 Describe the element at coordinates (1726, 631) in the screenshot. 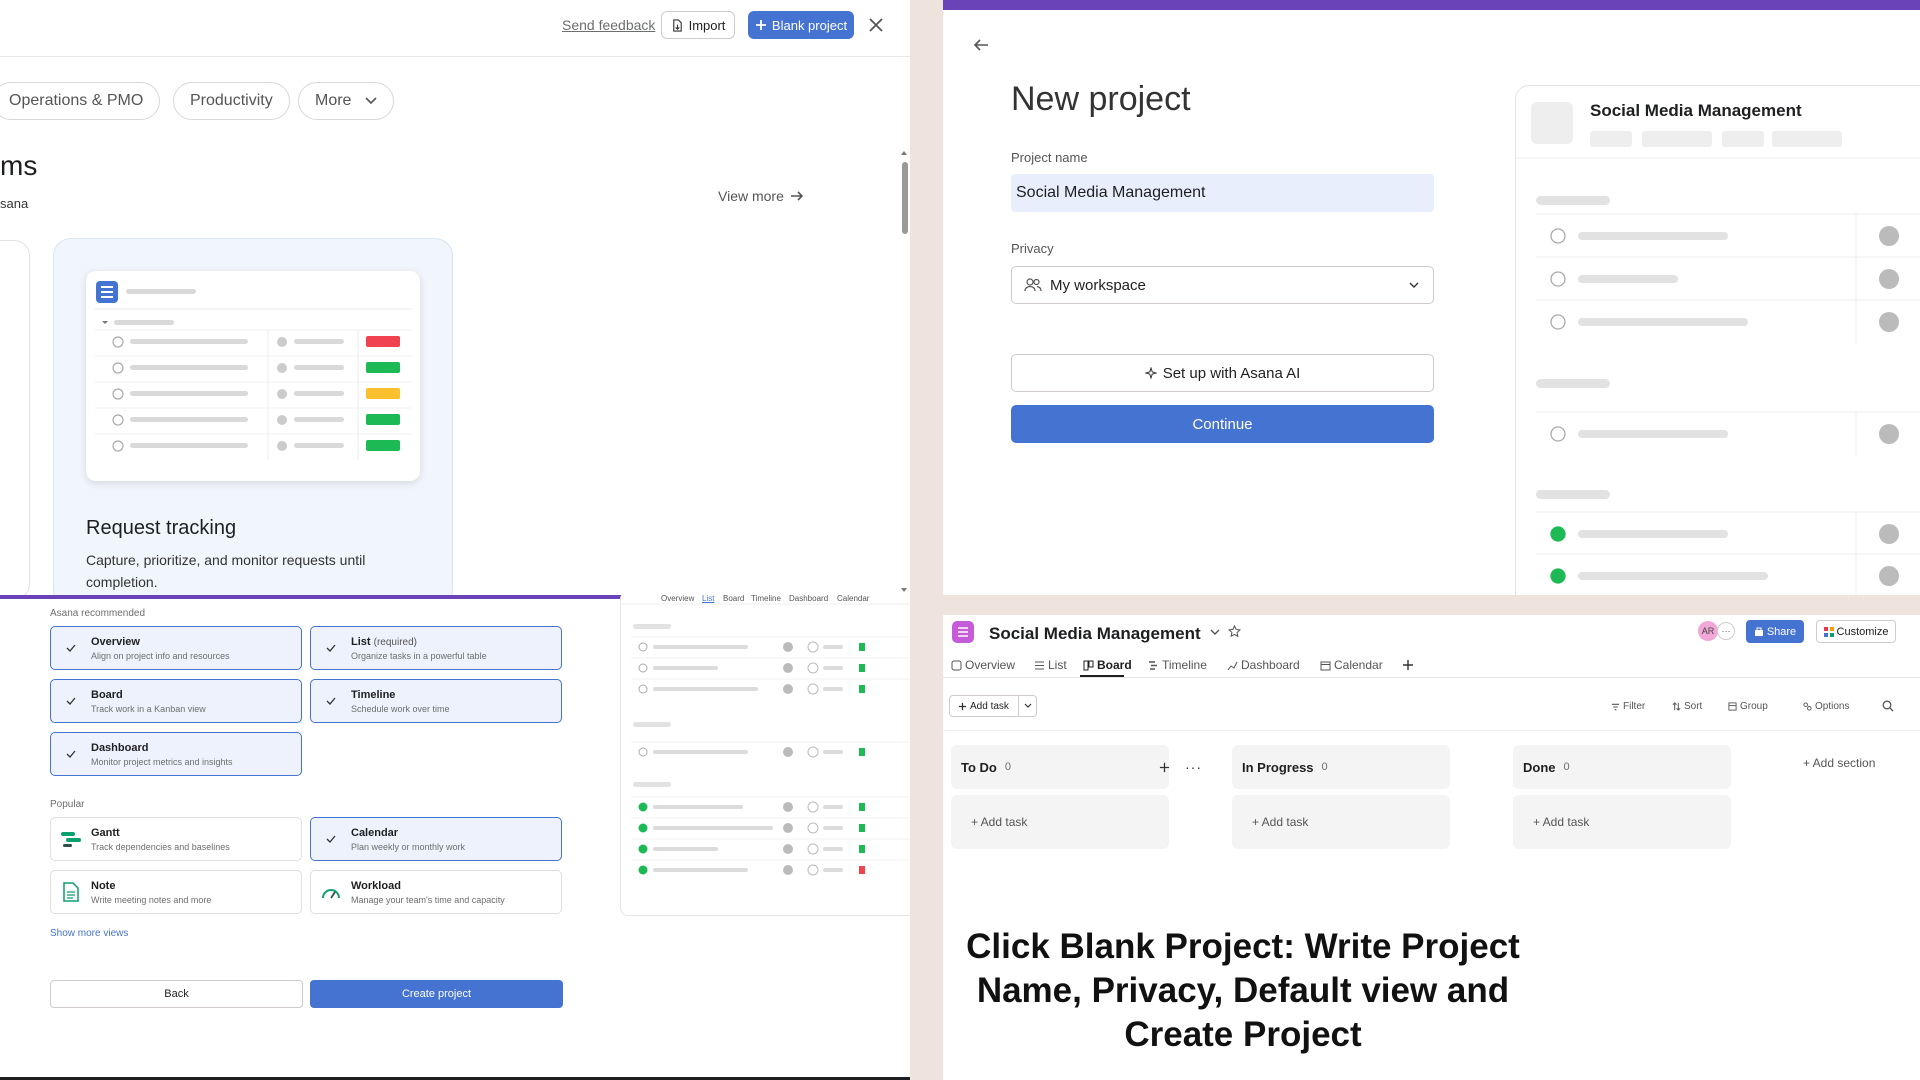

I see `more-members-icon: ···` at that location.